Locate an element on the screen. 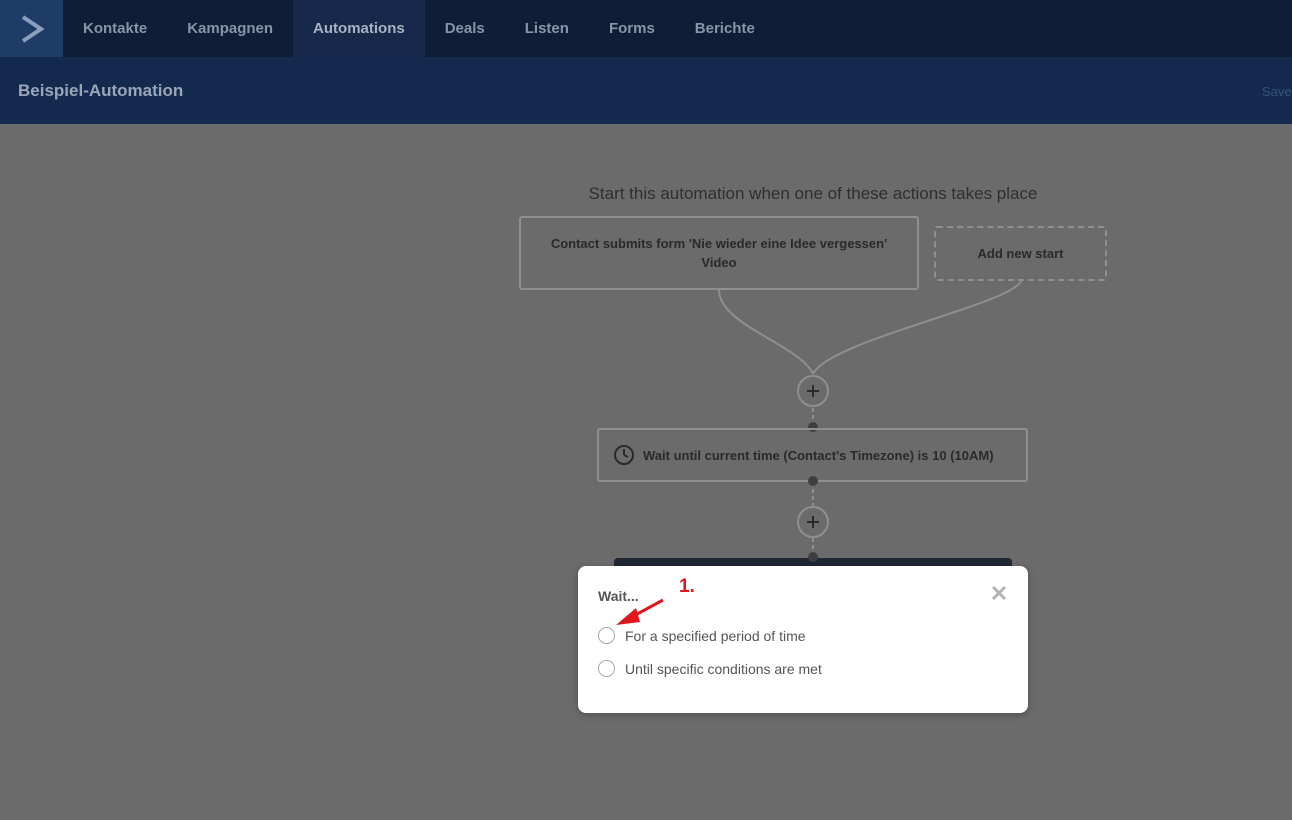 This screenshot has width=1292, height=820. annotation-label: 1. is located at coordinates (687, 586).